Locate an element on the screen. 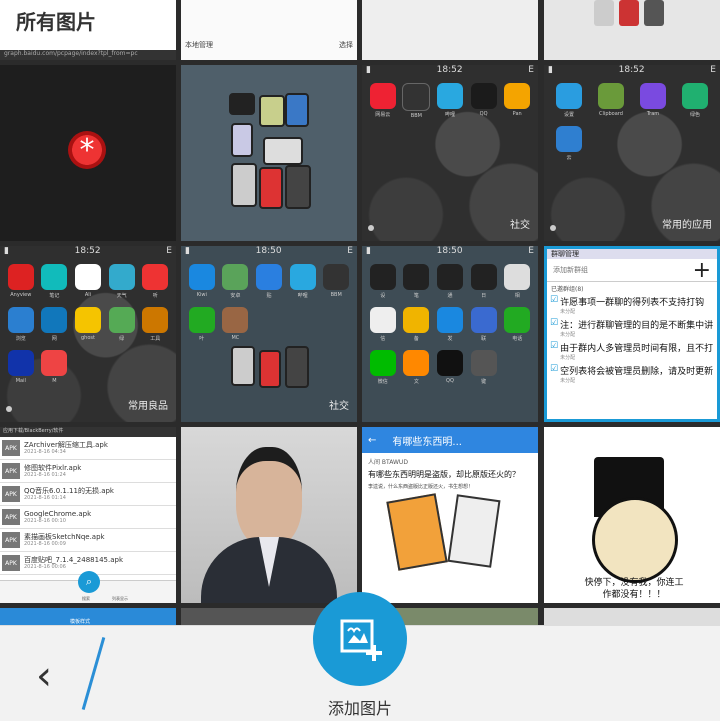 The image size is (720, 721). file-name: ZArchiver解压缩工具.apk is located at coordinates (66, 445).